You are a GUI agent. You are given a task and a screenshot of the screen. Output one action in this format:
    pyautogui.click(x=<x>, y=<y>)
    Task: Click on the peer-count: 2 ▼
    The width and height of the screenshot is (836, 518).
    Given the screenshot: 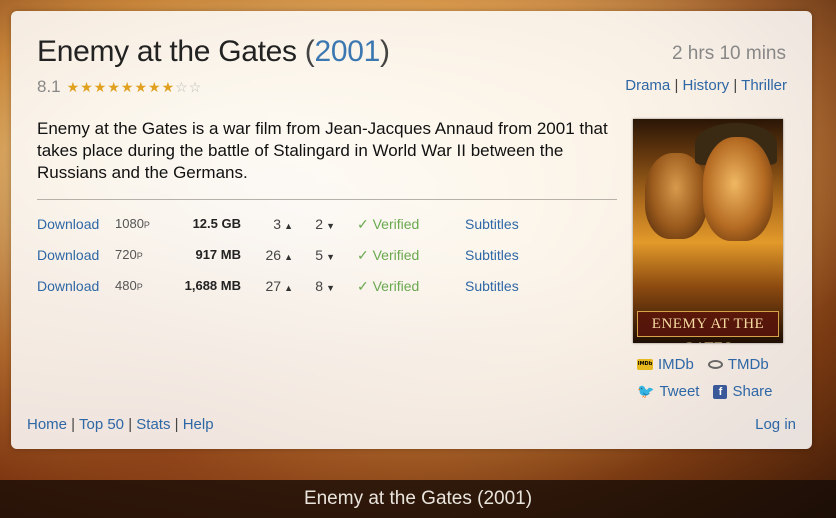 What is the action you would take?
    pyautogui.click(x=325, y=224)
    